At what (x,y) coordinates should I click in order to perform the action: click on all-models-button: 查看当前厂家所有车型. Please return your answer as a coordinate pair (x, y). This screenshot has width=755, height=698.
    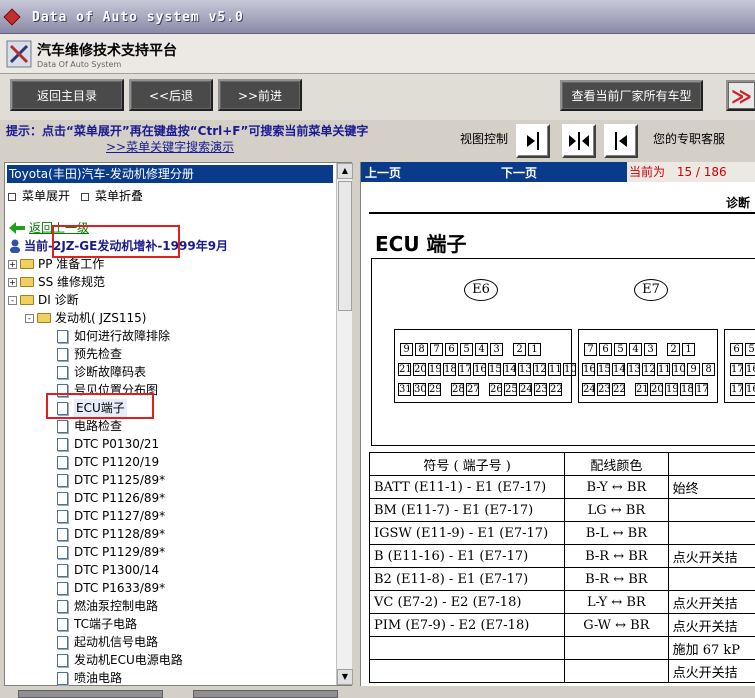
    Looking at the image, I should click on (631, 95).